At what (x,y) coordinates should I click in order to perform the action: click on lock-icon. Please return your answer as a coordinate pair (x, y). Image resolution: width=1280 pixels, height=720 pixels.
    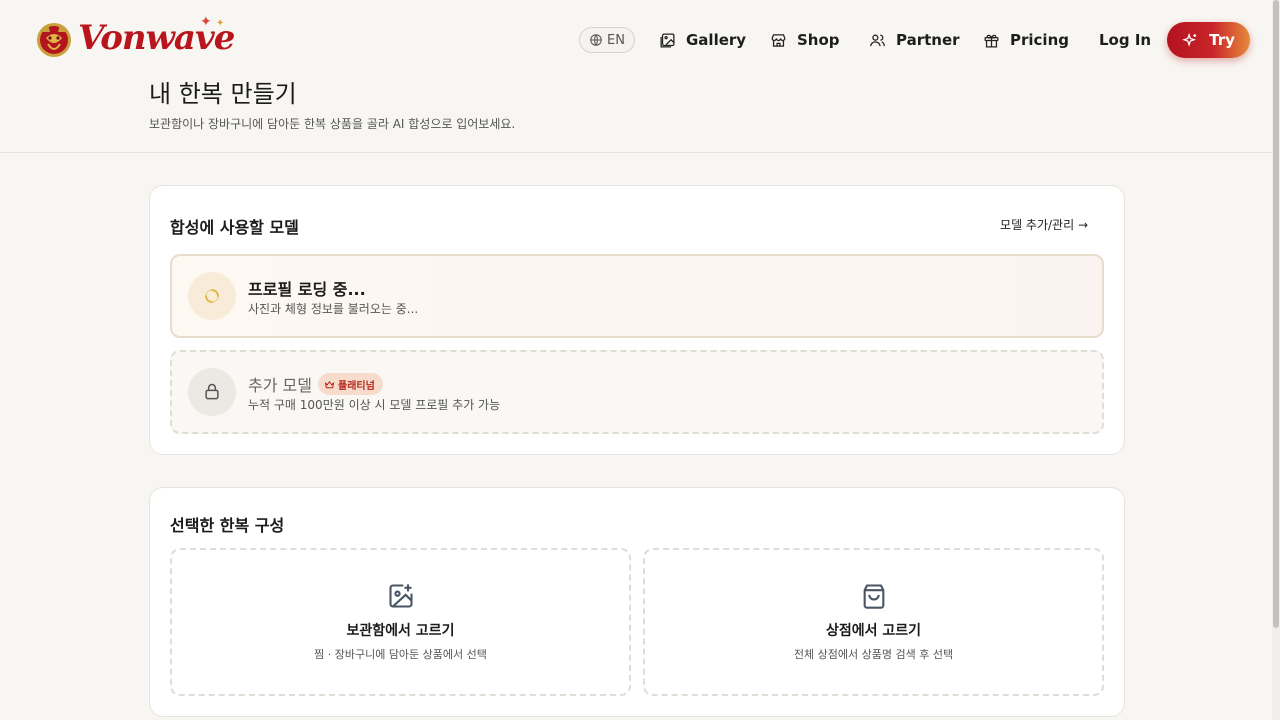
    Looking at the image, I should click on (212, 391).